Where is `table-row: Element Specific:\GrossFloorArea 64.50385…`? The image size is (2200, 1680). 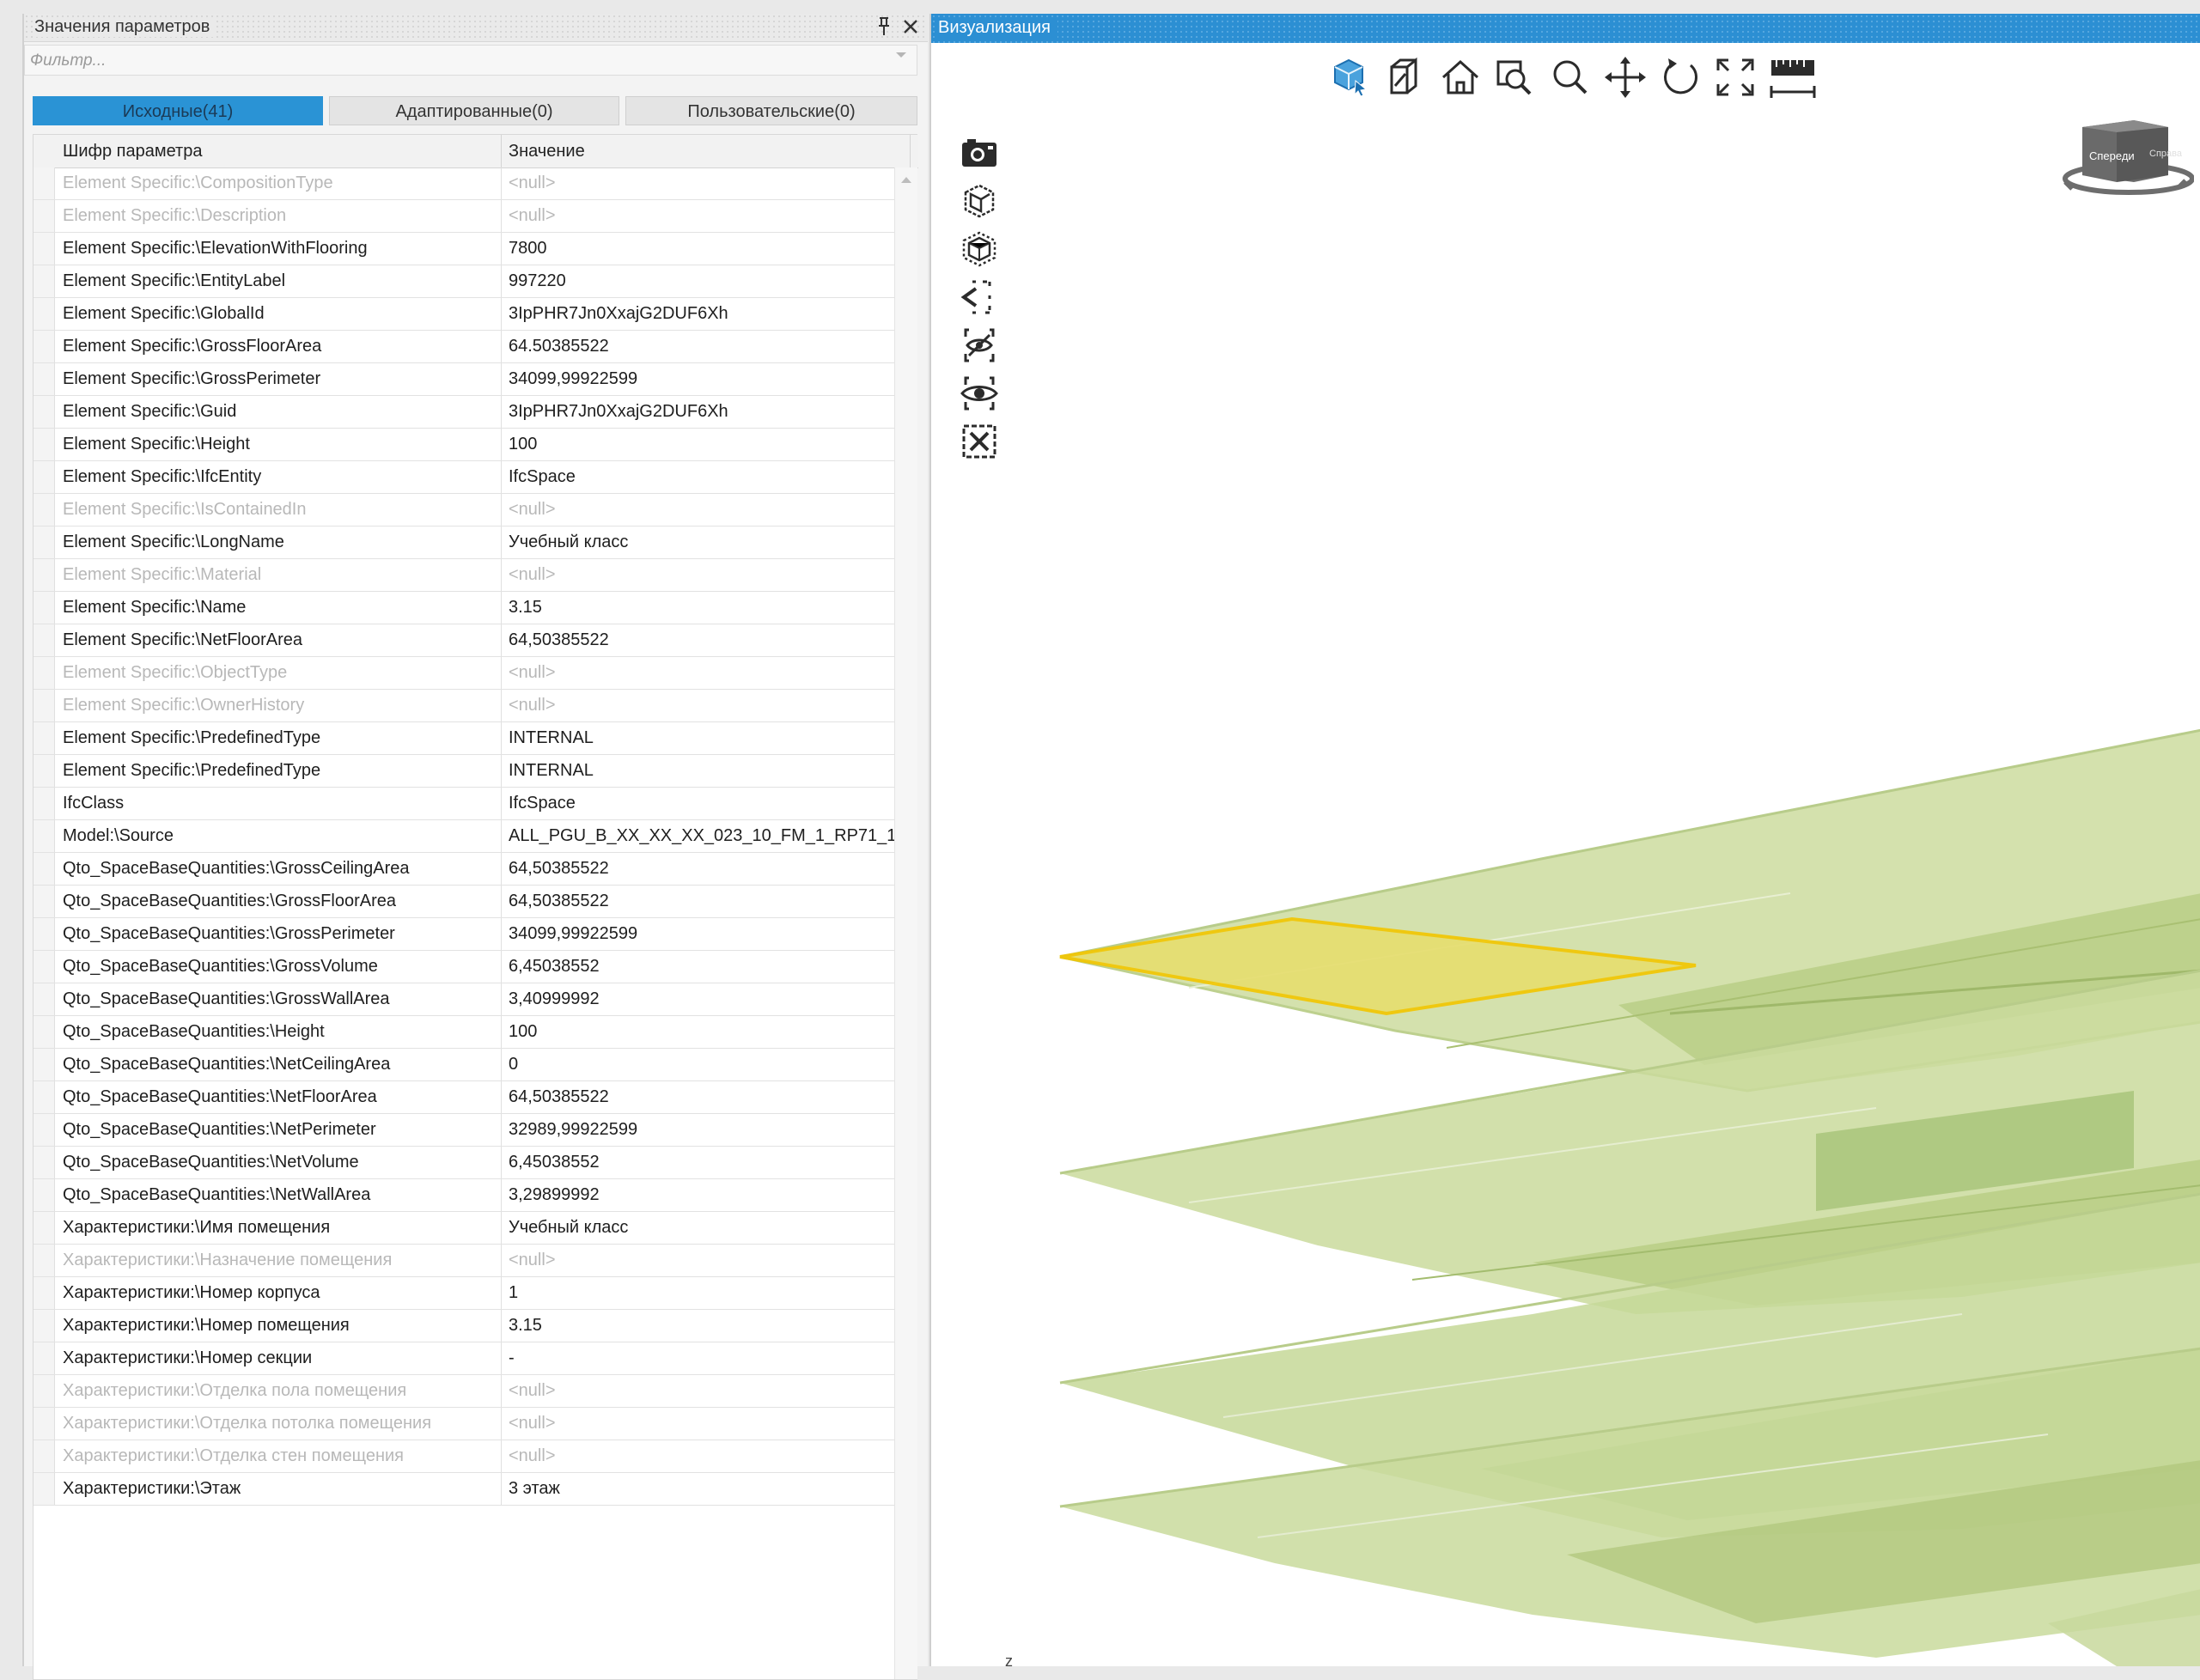
table-row: Element Specific:\GrossFloorArea 64.50385… is located at coordinates (464, 347).